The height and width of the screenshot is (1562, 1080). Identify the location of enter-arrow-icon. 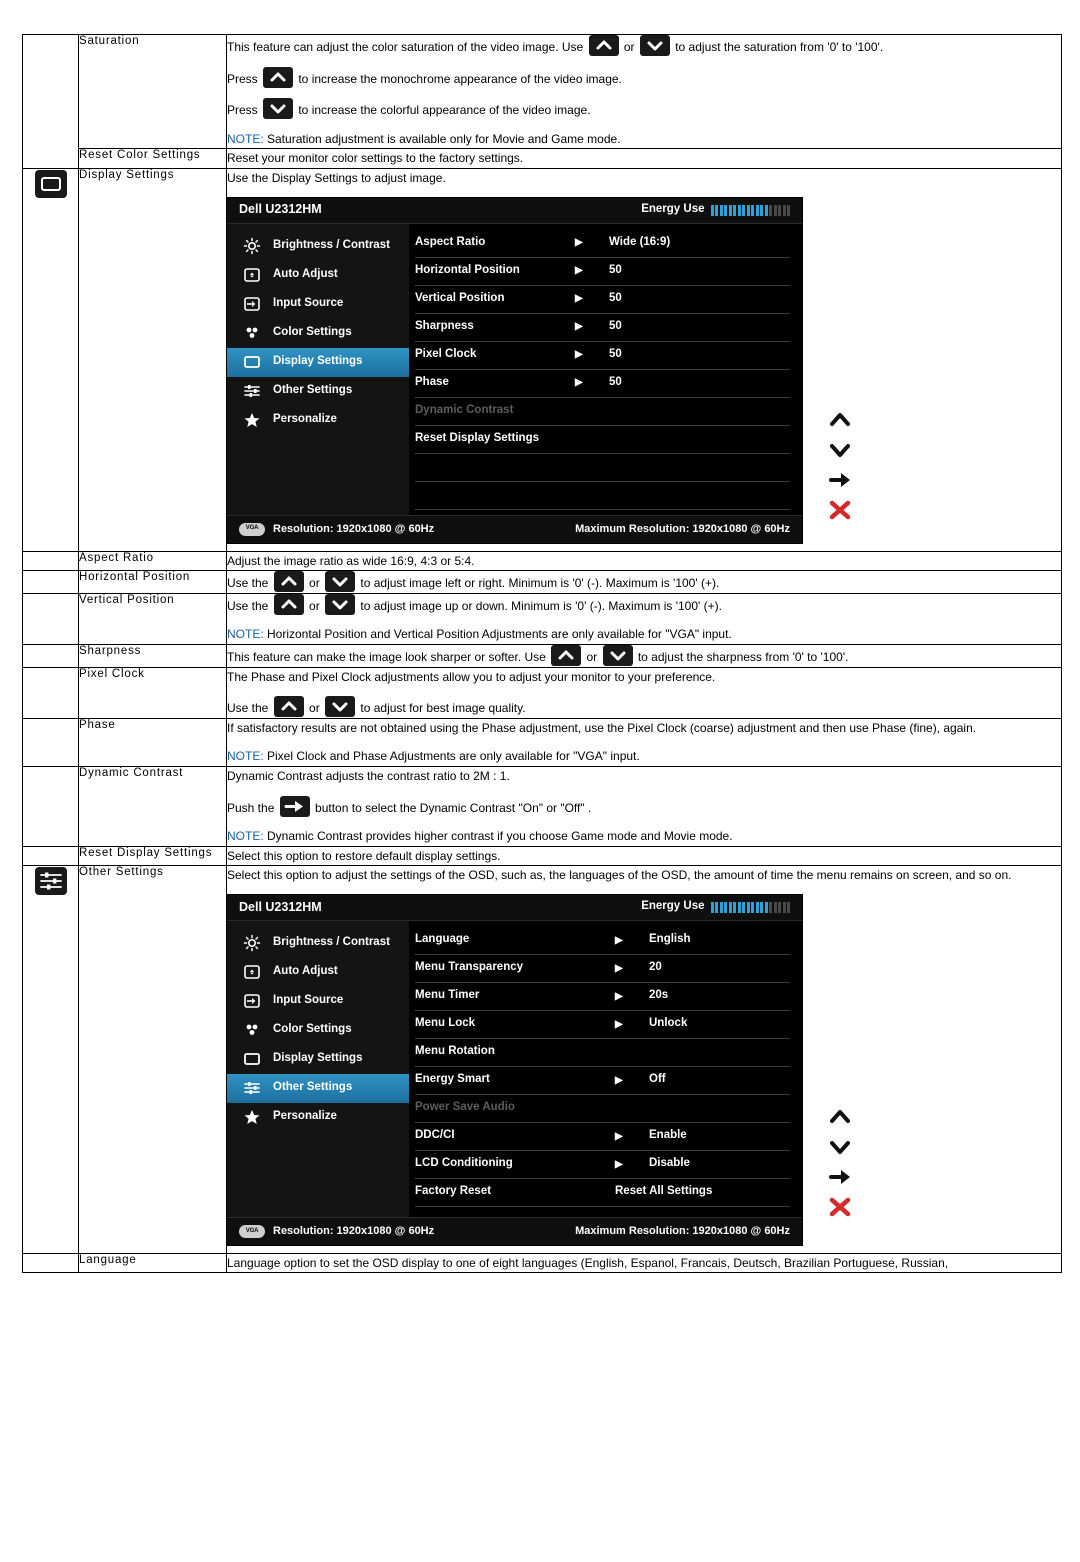
(294, 806).